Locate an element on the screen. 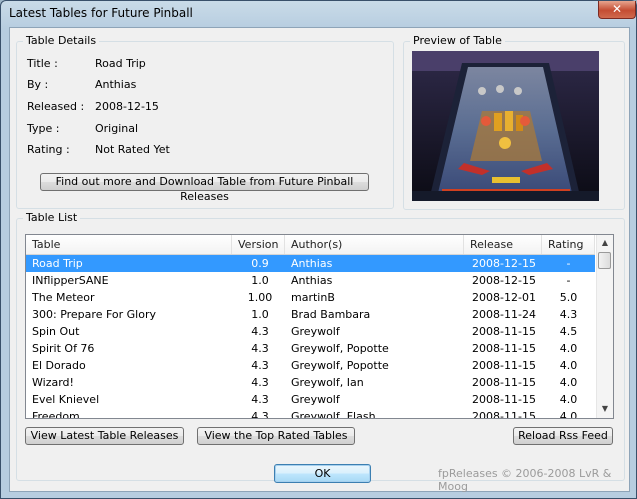 The image size is (637, 499). row-table-name: Road Trip is located at coordinates (57, 263).